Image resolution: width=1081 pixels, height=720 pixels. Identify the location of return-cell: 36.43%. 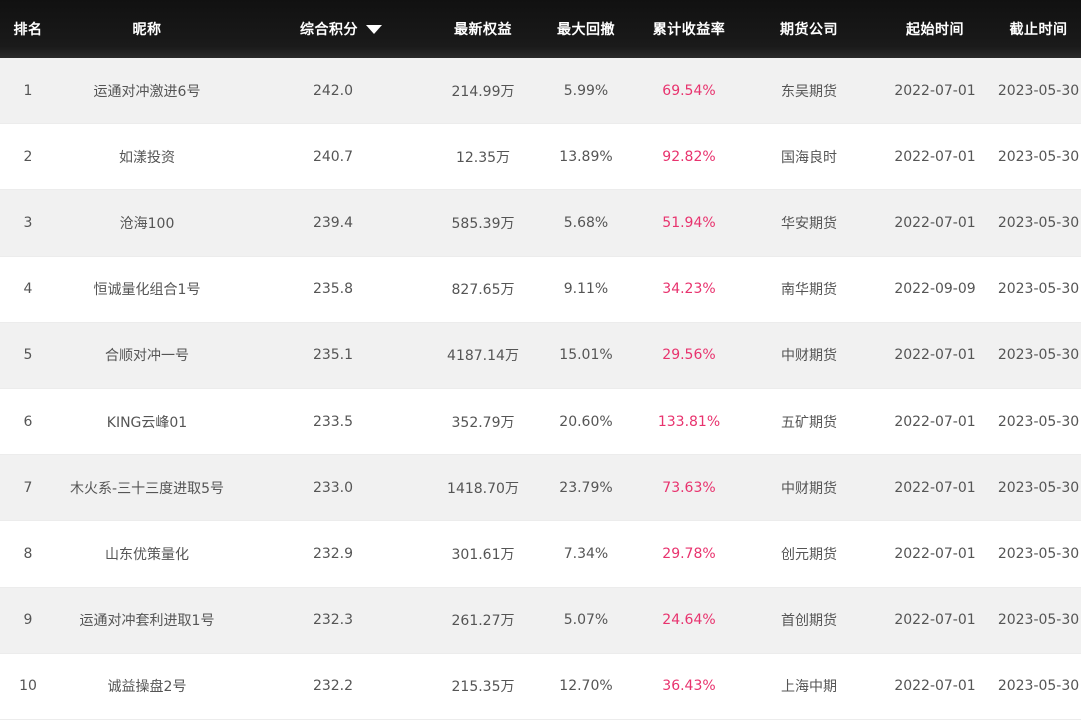
(689, 686).